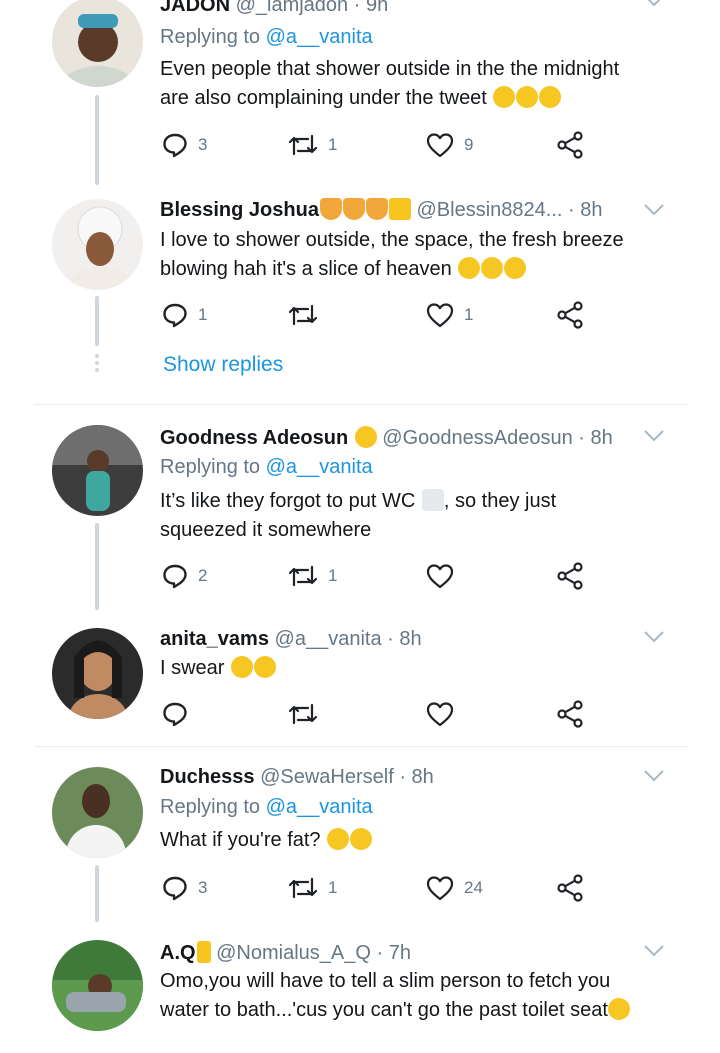 The image size is (720, 1053). I want to click on username: @GoodnessAdeosun, so click(477, 438).